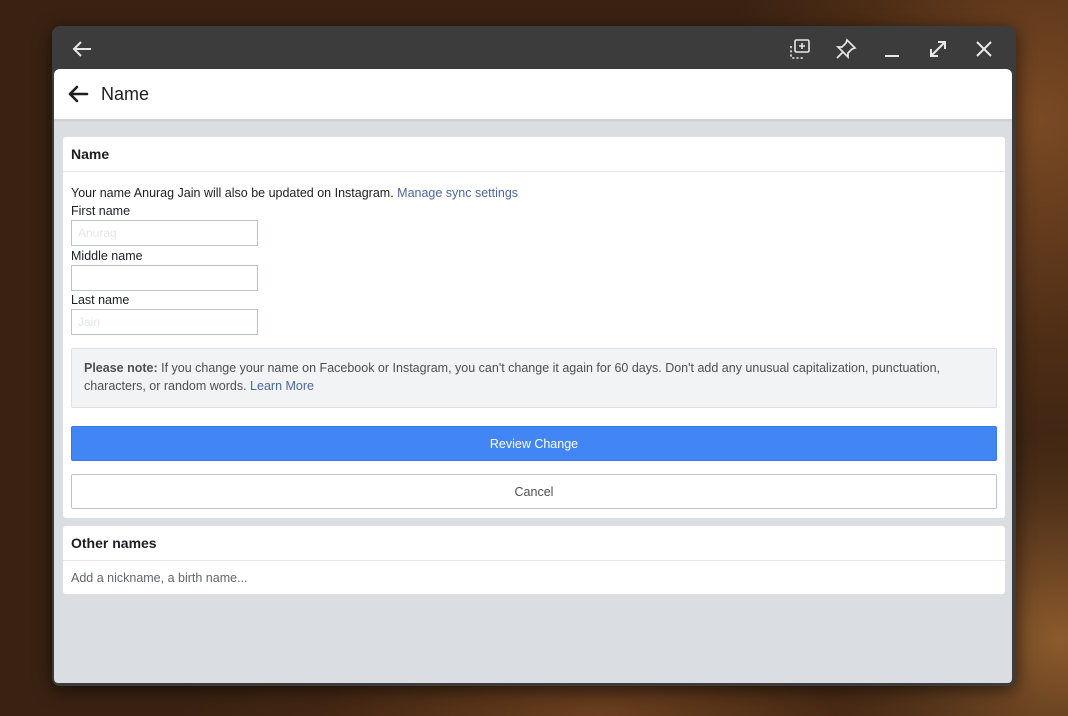 The image size is (1068, 716). Describe the element at coordinates (100, 300) in the screenshot. I see `last-name-label: Last name` at that location.